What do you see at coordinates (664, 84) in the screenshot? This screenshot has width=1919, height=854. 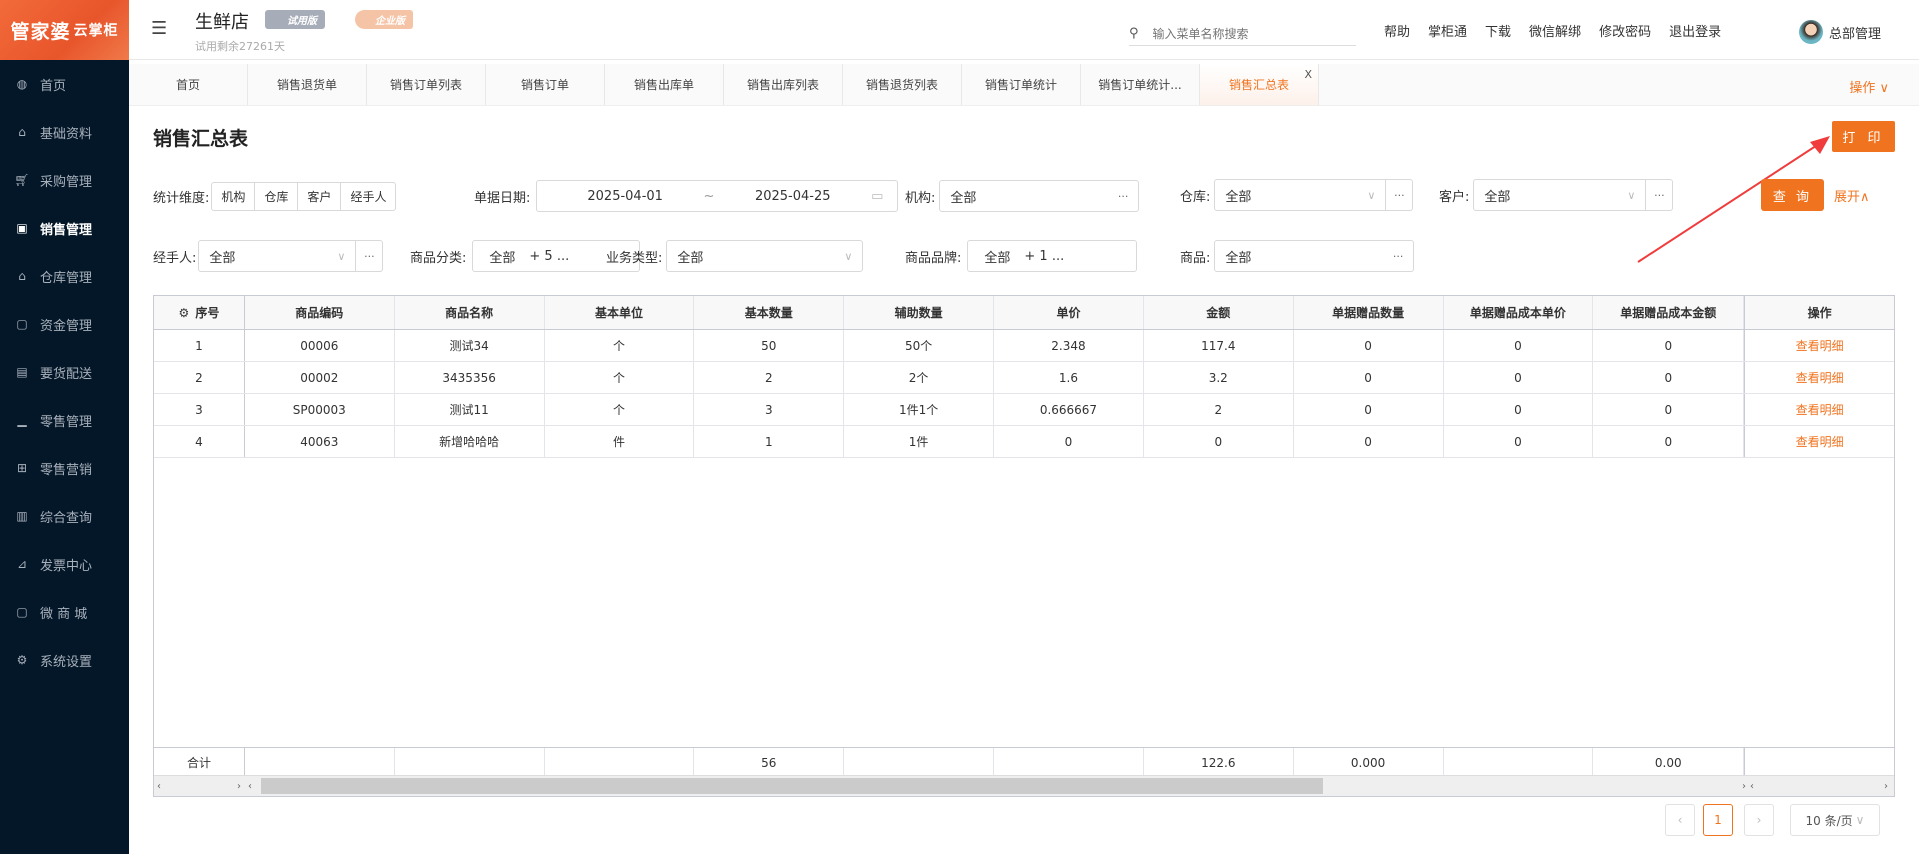 I see `tab-4: 销售出库单` at bounding box center [664, 84].